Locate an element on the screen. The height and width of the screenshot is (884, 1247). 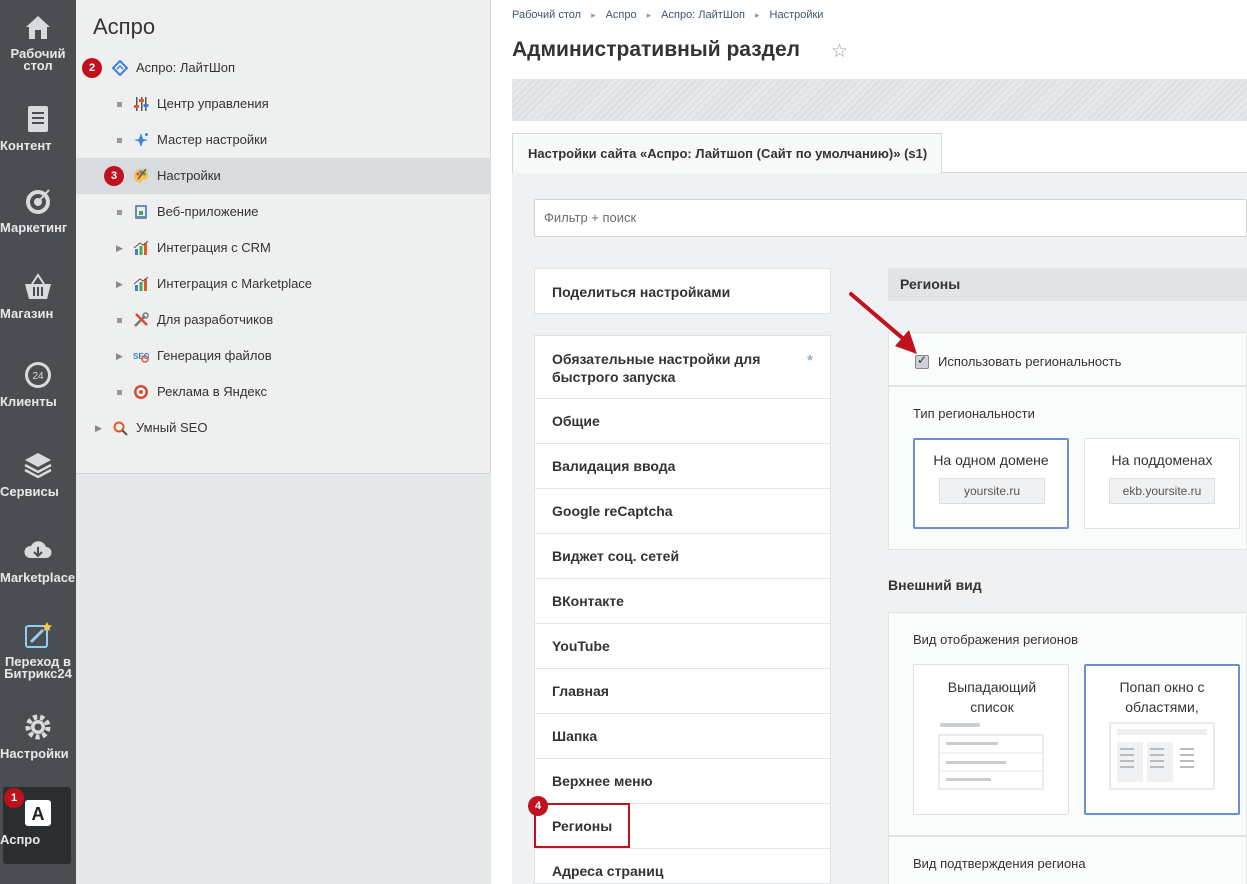
rail-item-marketing: Маркетинг is located at coordinates (38, 210).